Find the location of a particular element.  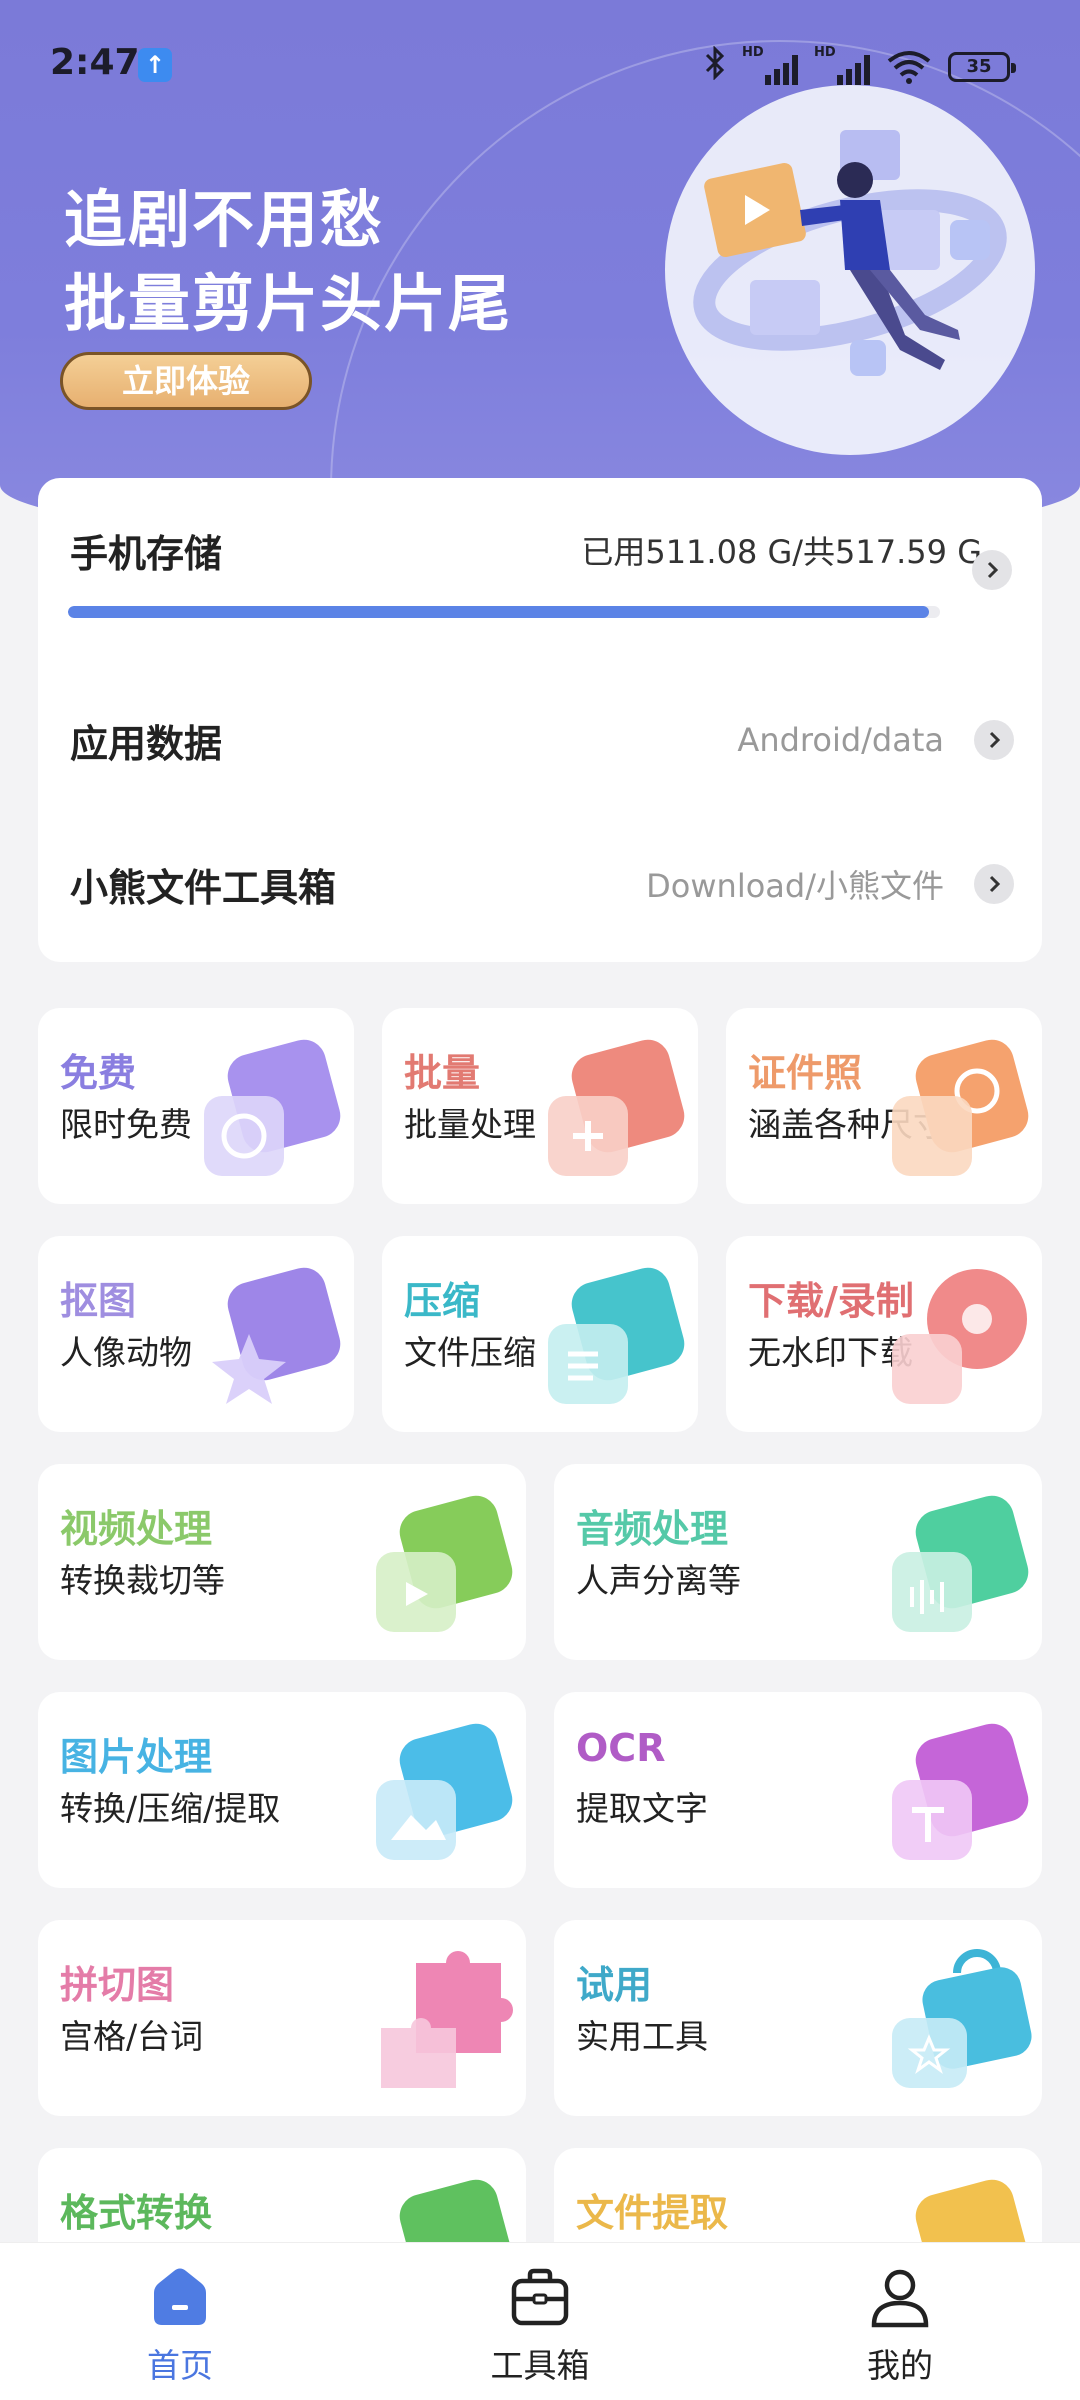

coin-icon is located at coordinates (272, 1107).